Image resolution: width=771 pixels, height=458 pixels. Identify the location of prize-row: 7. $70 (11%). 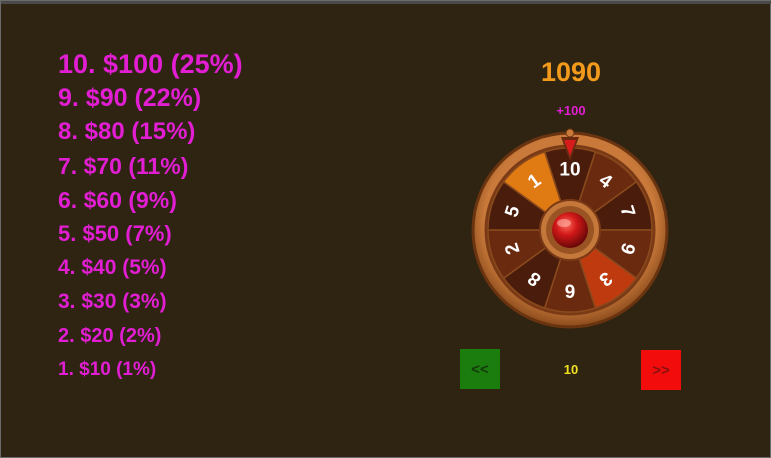
(123, 166).